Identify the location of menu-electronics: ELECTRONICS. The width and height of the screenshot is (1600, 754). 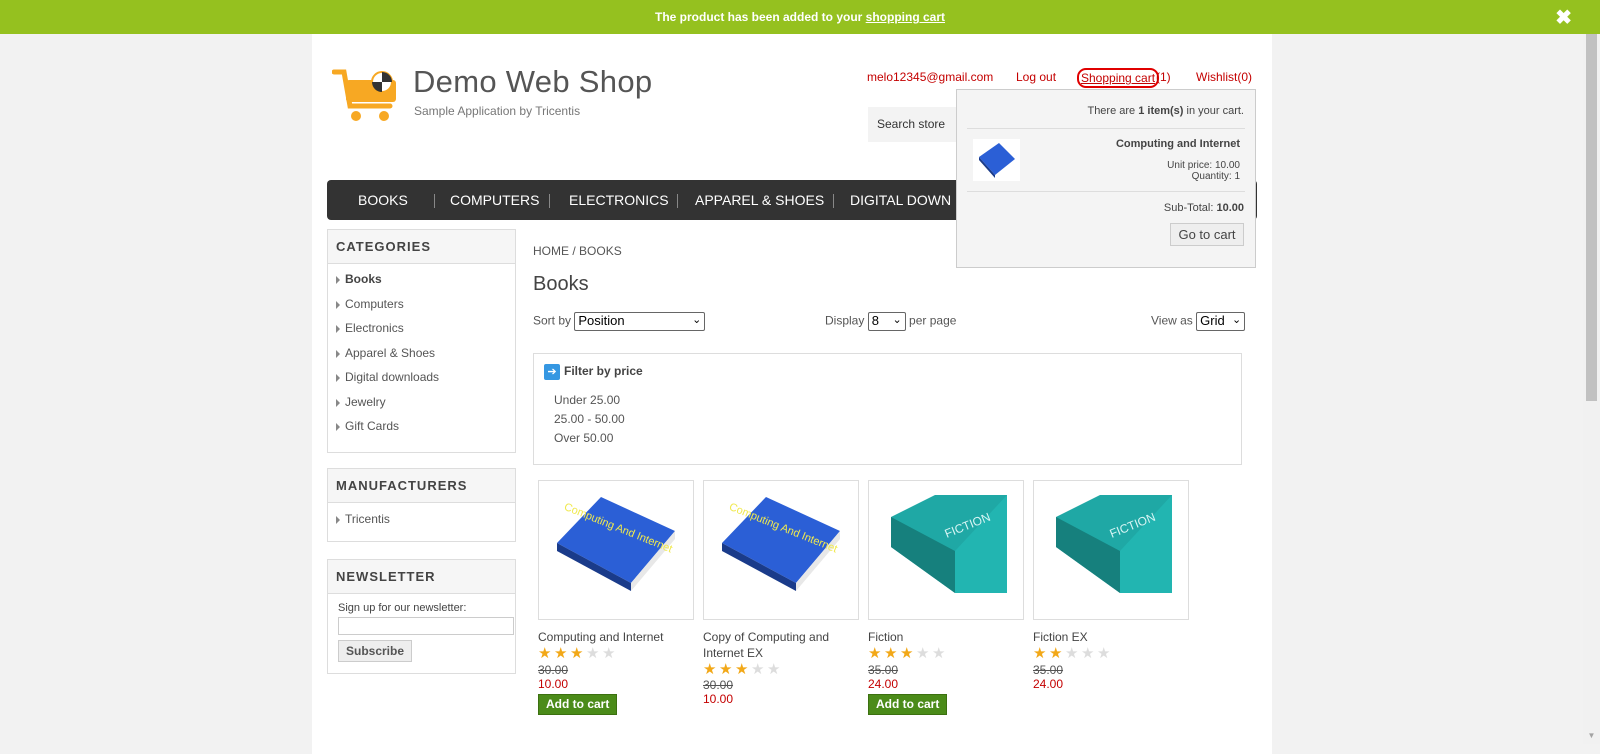
(619, 200).